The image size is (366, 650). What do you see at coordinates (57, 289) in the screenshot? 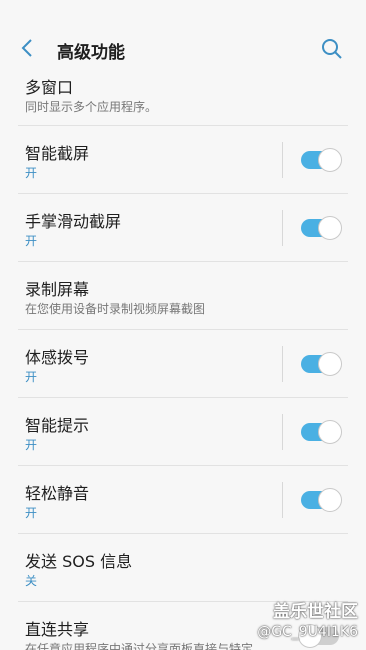
I see `setting-title: 录制屏幕` at bounding box center [57, 289].